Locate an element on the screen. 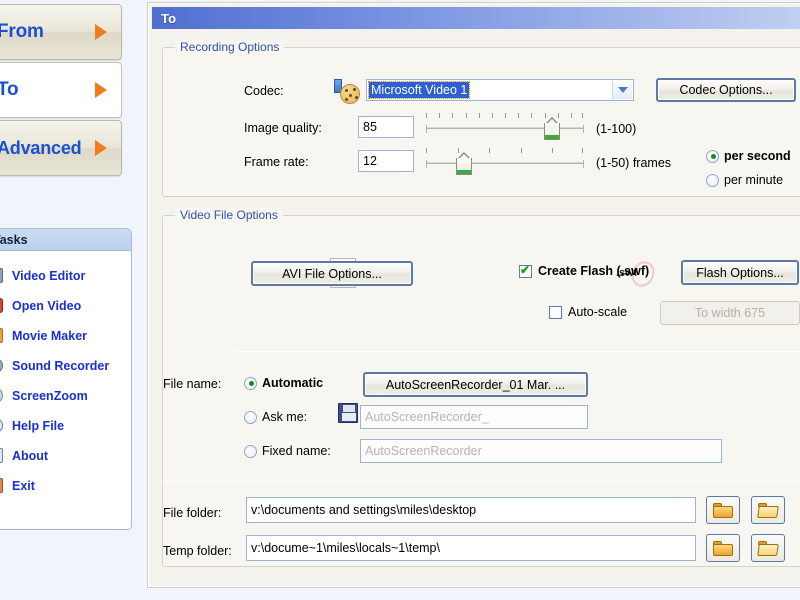  task-item-screenzoom: ScreenZoom is located at coordinates (65, 396).